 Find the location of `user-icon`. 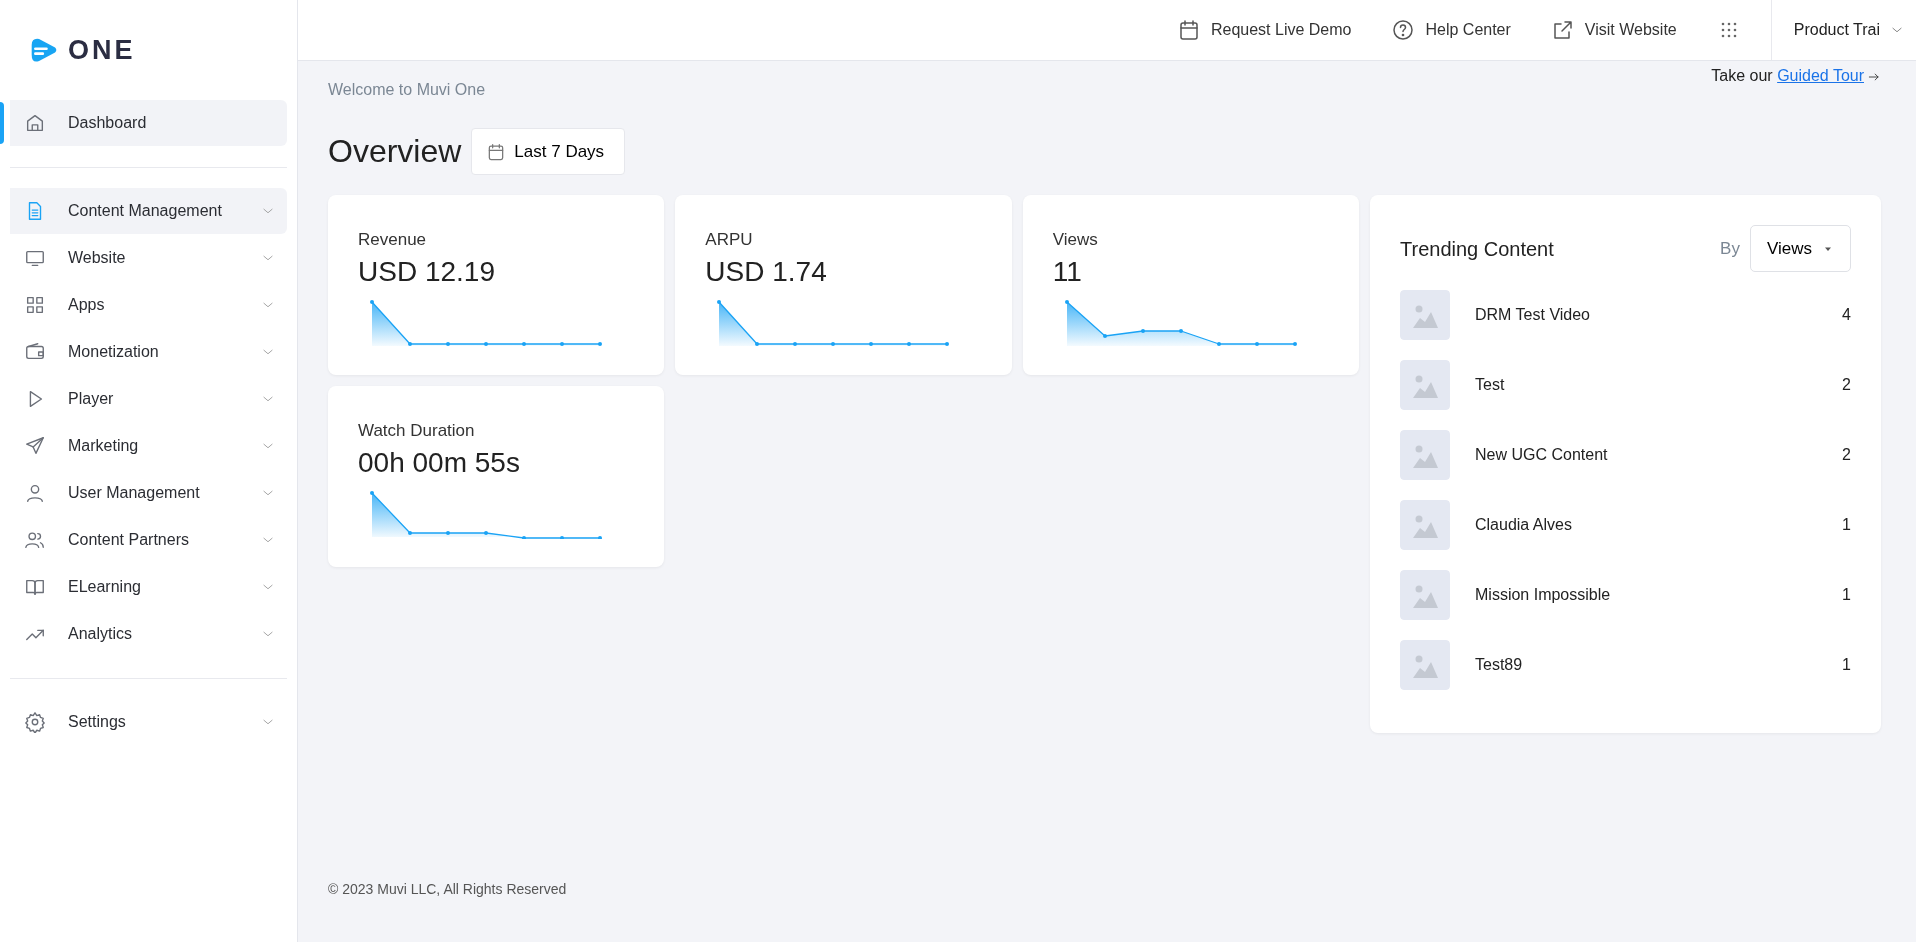

user-icon is located at coordinates (35, 493).